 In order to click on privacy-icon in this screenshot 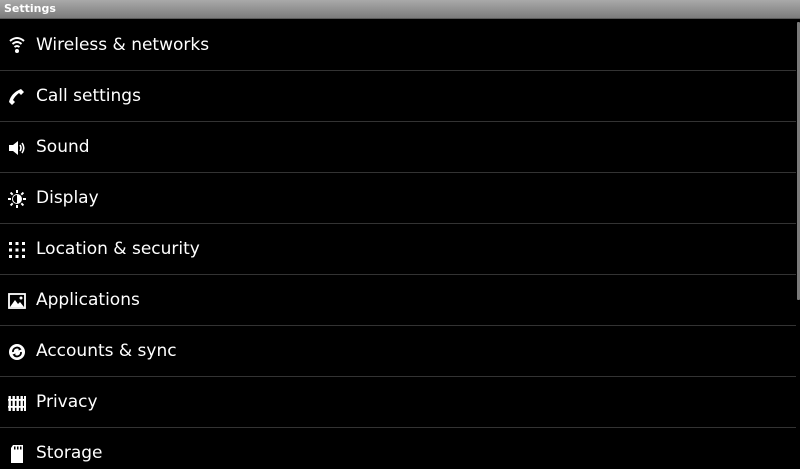, I will do `click(17, 403)`.